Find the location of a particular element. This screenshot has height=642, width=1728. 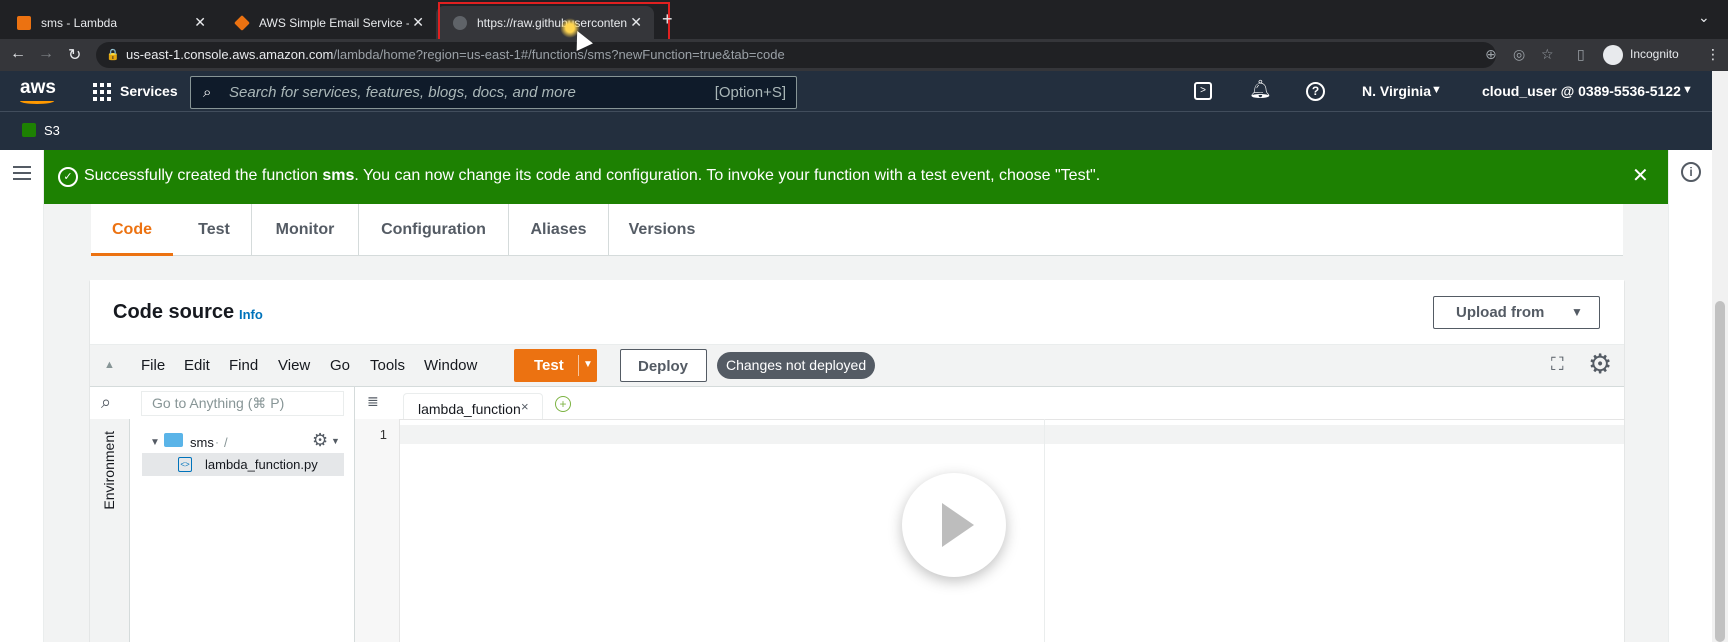

goto-placeholder: Go to Anything (⌘ P) is located at coordinates (218, 403).